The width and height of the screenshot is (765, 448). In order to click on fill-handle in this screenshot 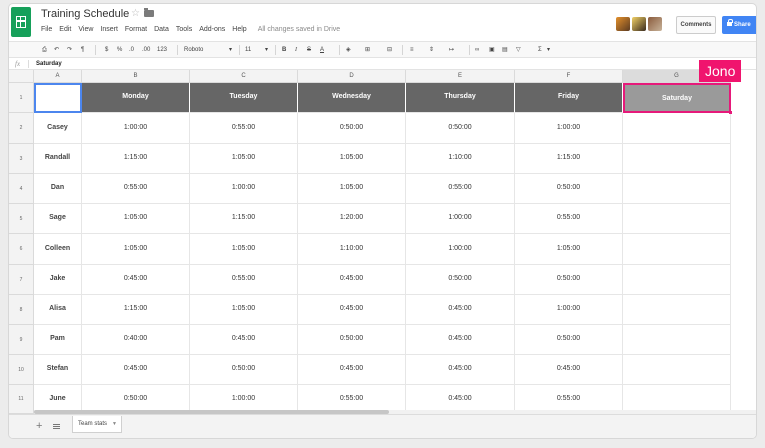, I will do `click(730, 112)`.